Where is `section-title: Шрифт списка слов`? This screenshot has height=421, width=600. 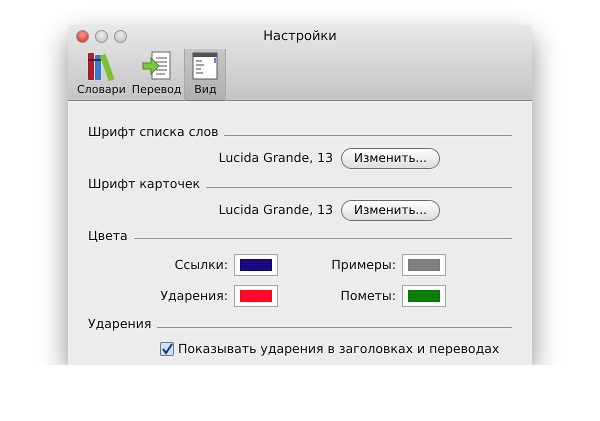 section-title: Шрифт списка слов is located at coordinates (153, 132).